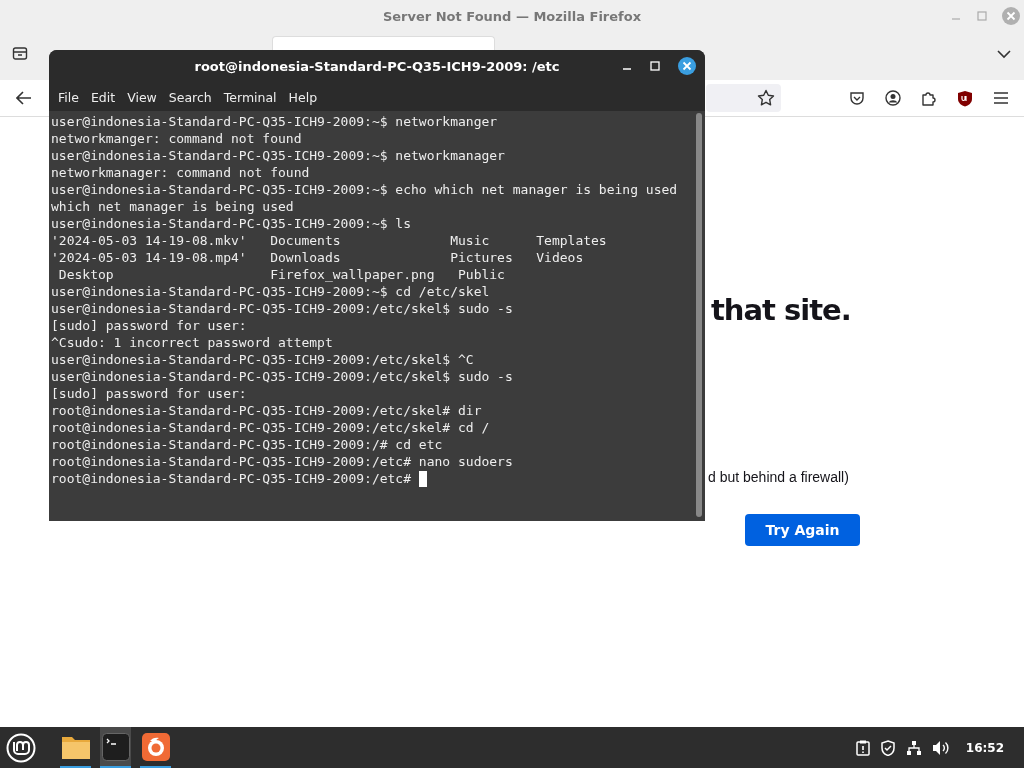 This screenshot has height=768, width=1024. Describe the element at coordinates (303, 97) in the screenshot. I see `menu-item: Help` at that location.